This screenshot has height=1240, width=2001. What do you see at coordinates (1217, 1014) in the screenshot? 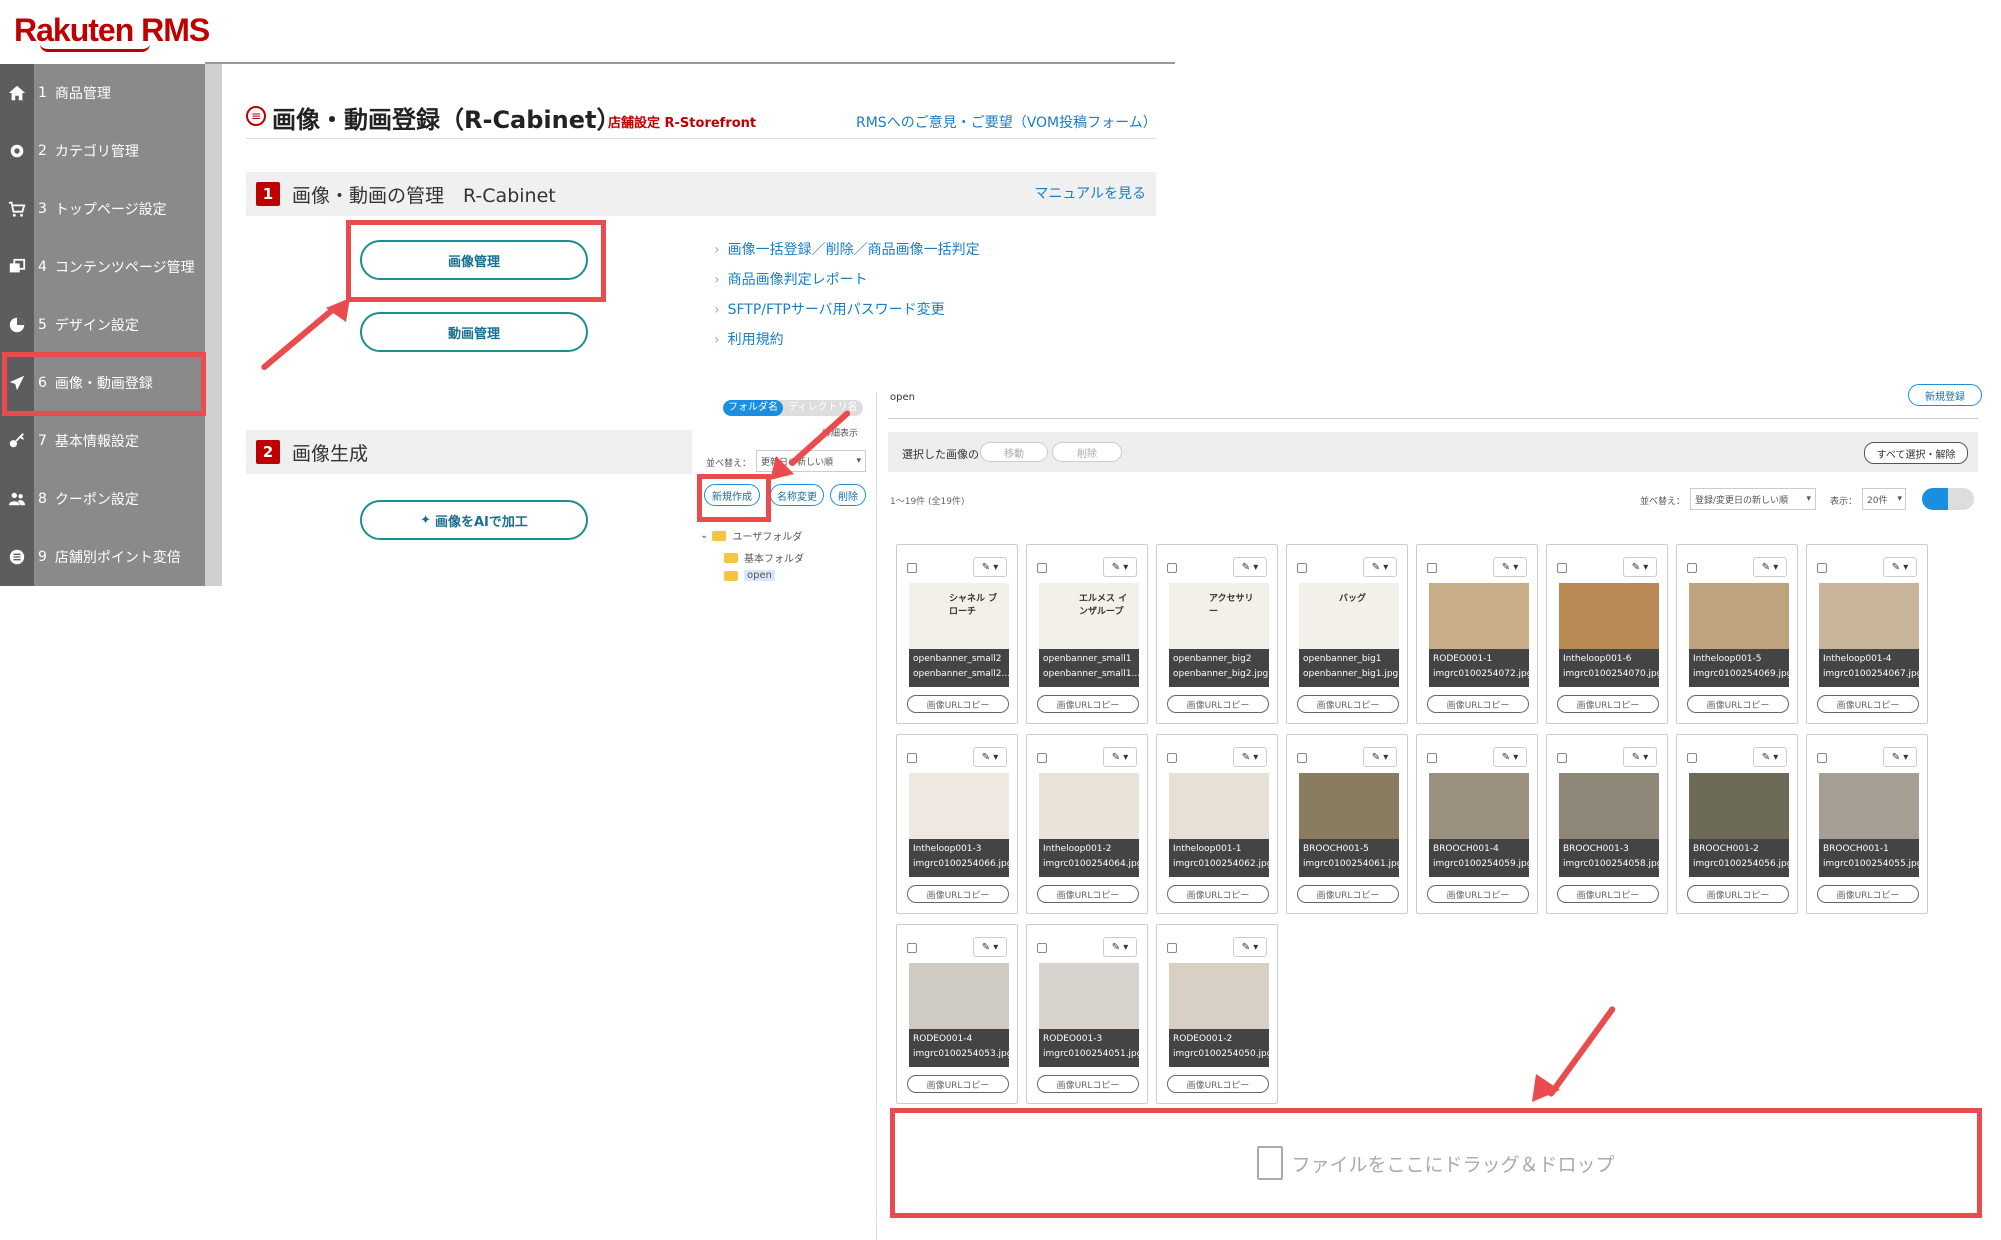
I see `image-card: ✎ ▾ RODEO001-2 imgrc0100254050.jpg 画像URLコピー` at bounding box center [1217, 1014].